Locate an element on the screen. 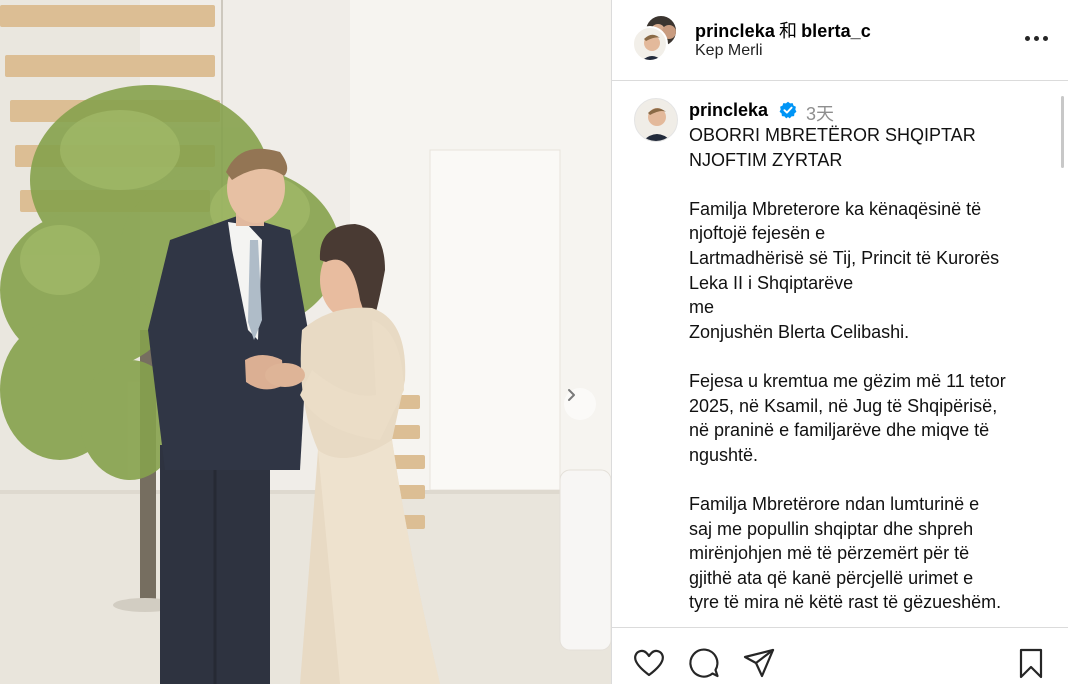  caption-username: princleka is located at coordinates (728, 110).